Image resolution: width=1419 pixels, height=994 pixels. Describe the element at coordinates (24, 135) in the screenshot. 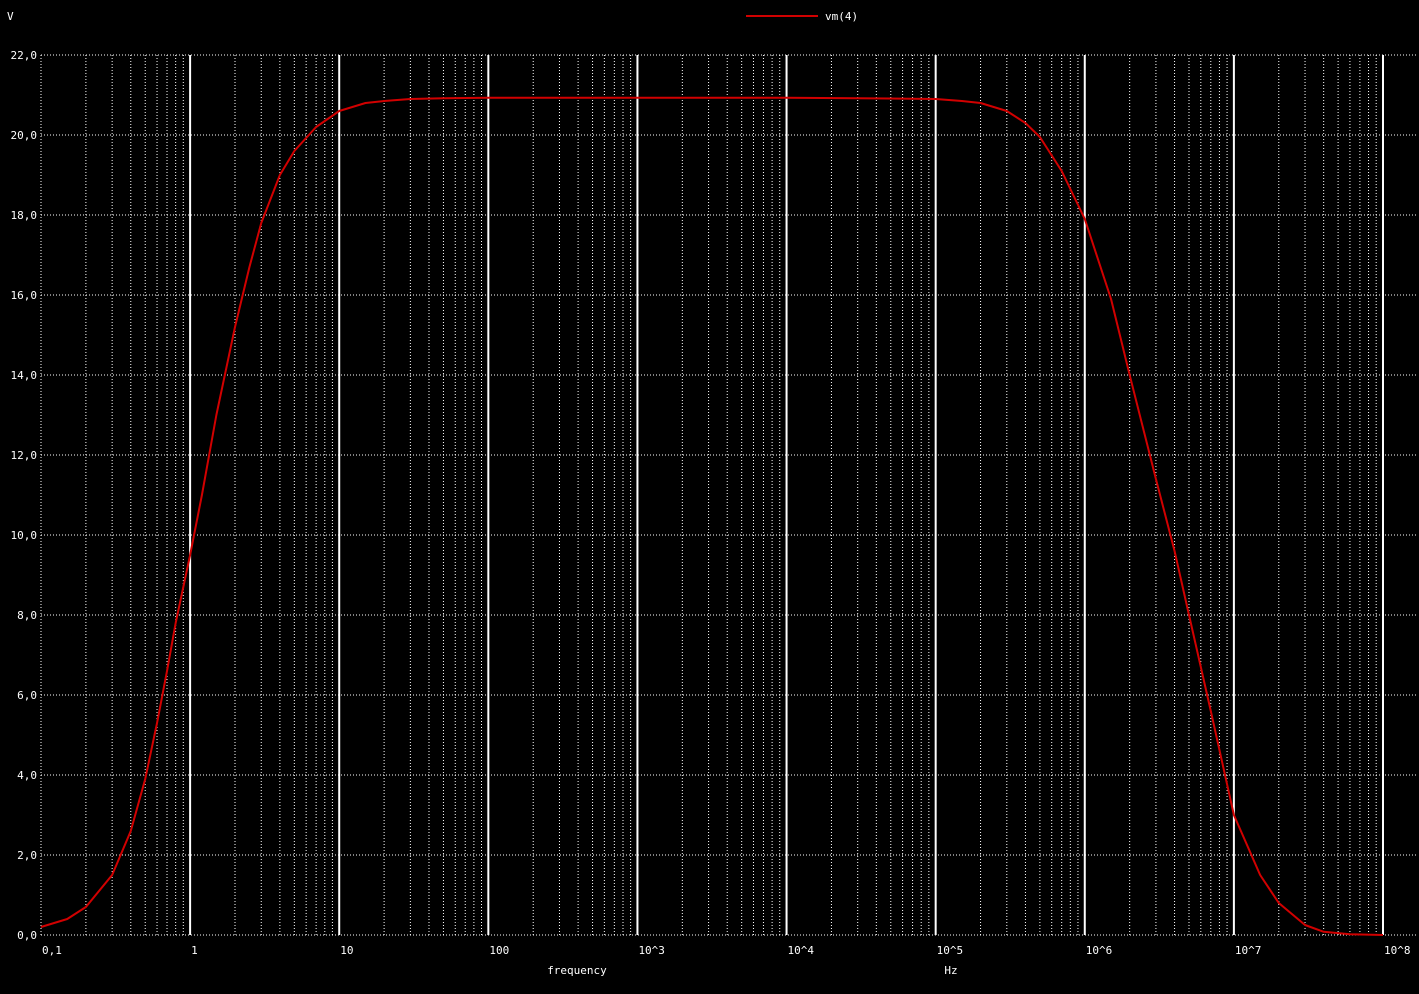

I see `y-tick-label: 20,0` at that location.